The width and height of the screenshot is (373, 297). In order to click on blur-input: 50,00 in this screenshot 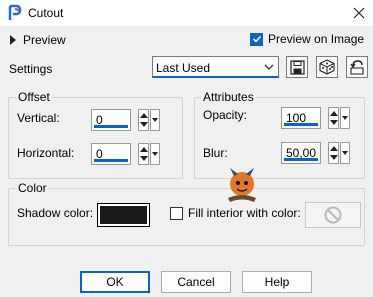, I will do `click(301, 153)`.